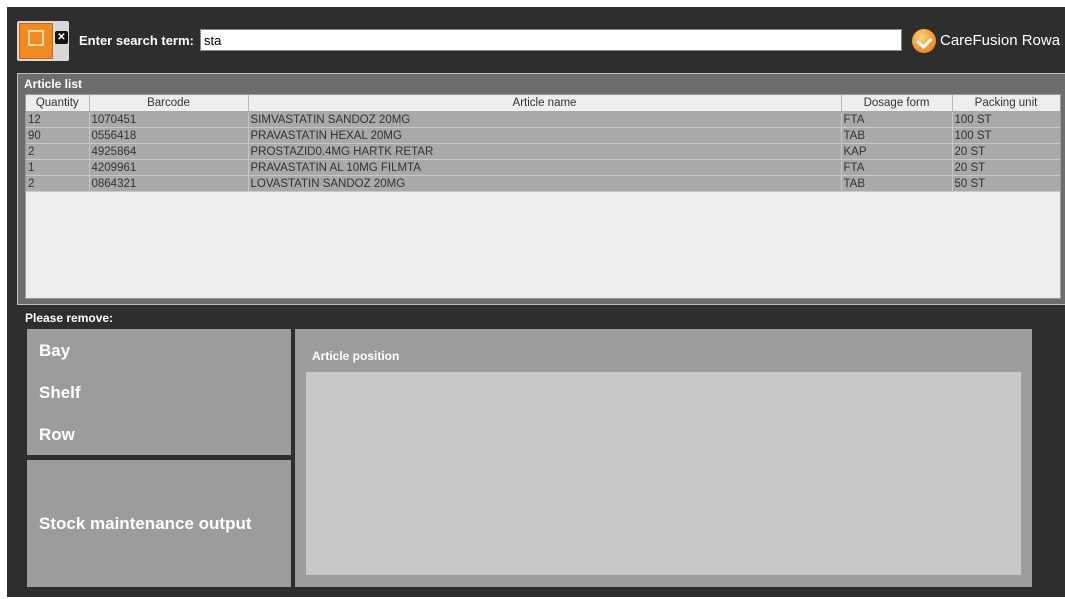  Describe the element at coordinates (1006, 183) in the screenshot. I see `cell-packing-unit: 50 ST` at that location.